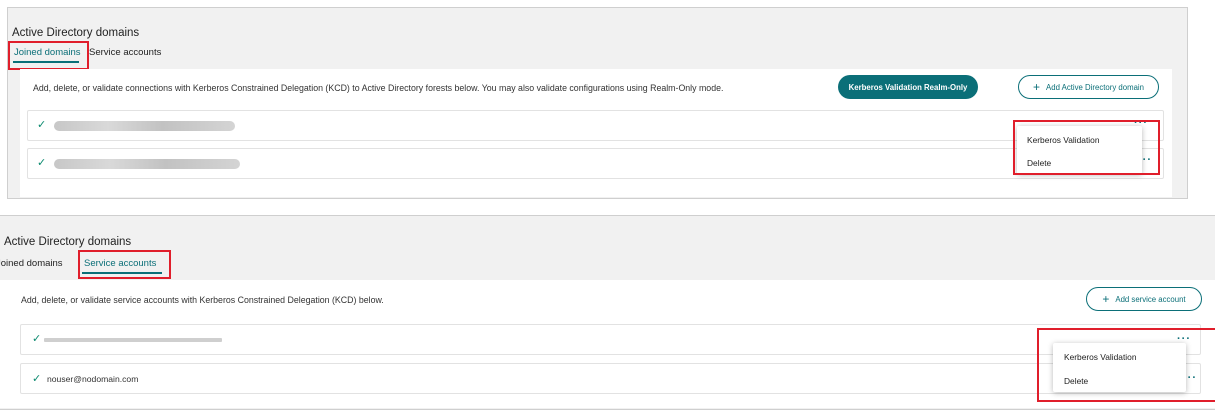  Describe the element at coordinates (31, 263) in the screenshot. I see `tab-joined-domains: Joined domains` at that location.